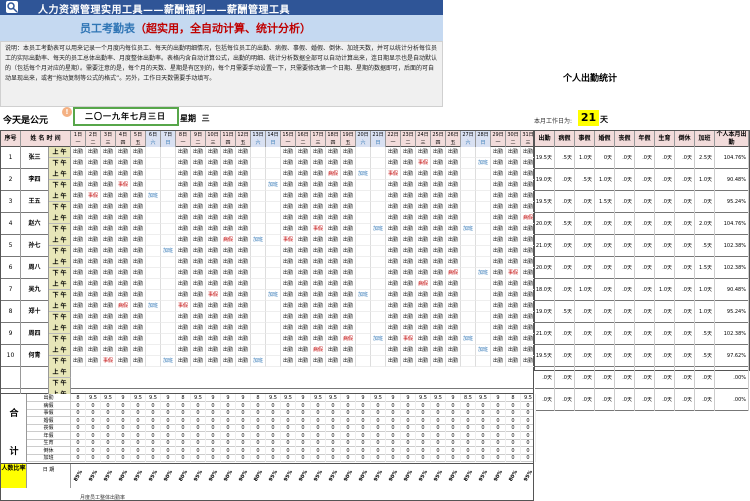  What do you see at coordinates (35, 180) in the screenshot?
I see `employee-name: 李四` at bounding box center [35, 180].